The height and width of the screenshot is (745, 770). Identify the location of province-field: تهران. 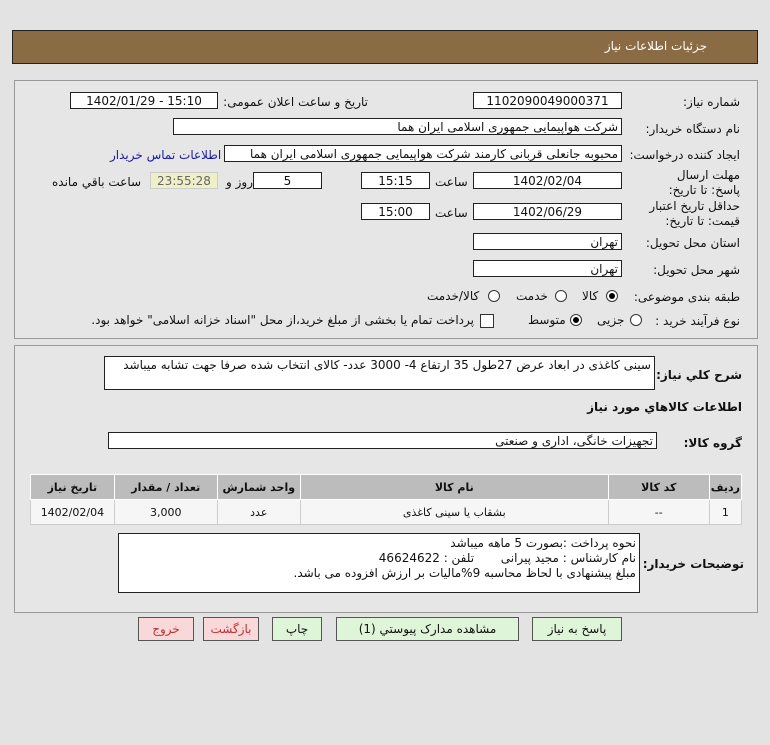
(547, 241).